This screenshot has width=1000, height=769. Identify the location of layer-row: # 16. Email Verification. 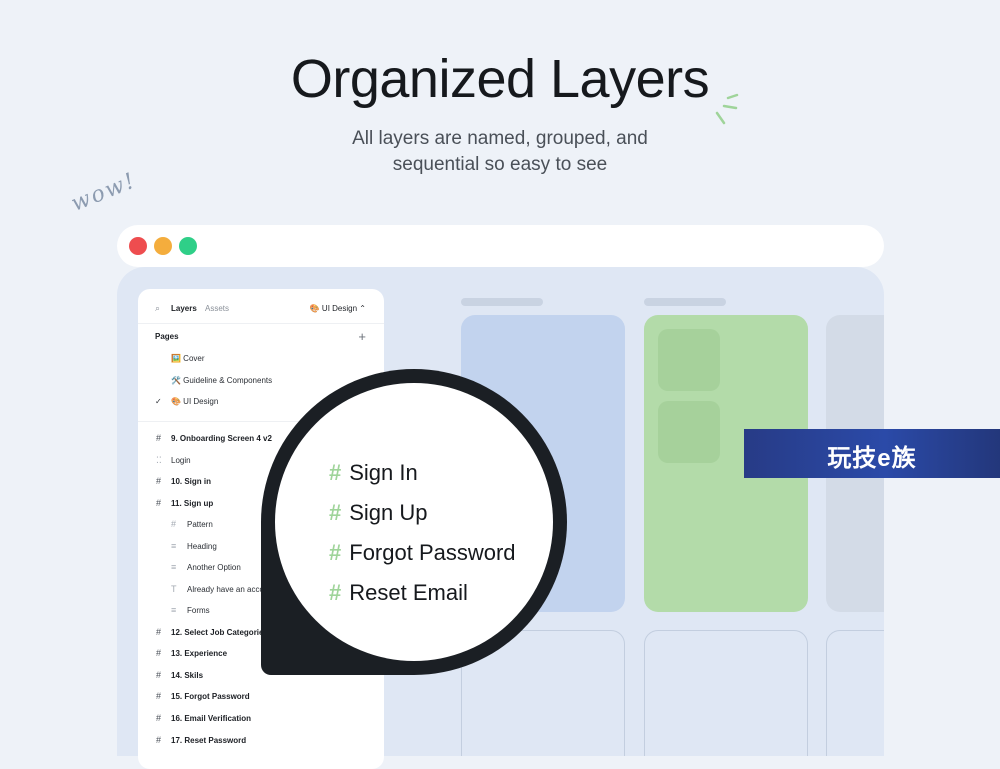
(261, 720).